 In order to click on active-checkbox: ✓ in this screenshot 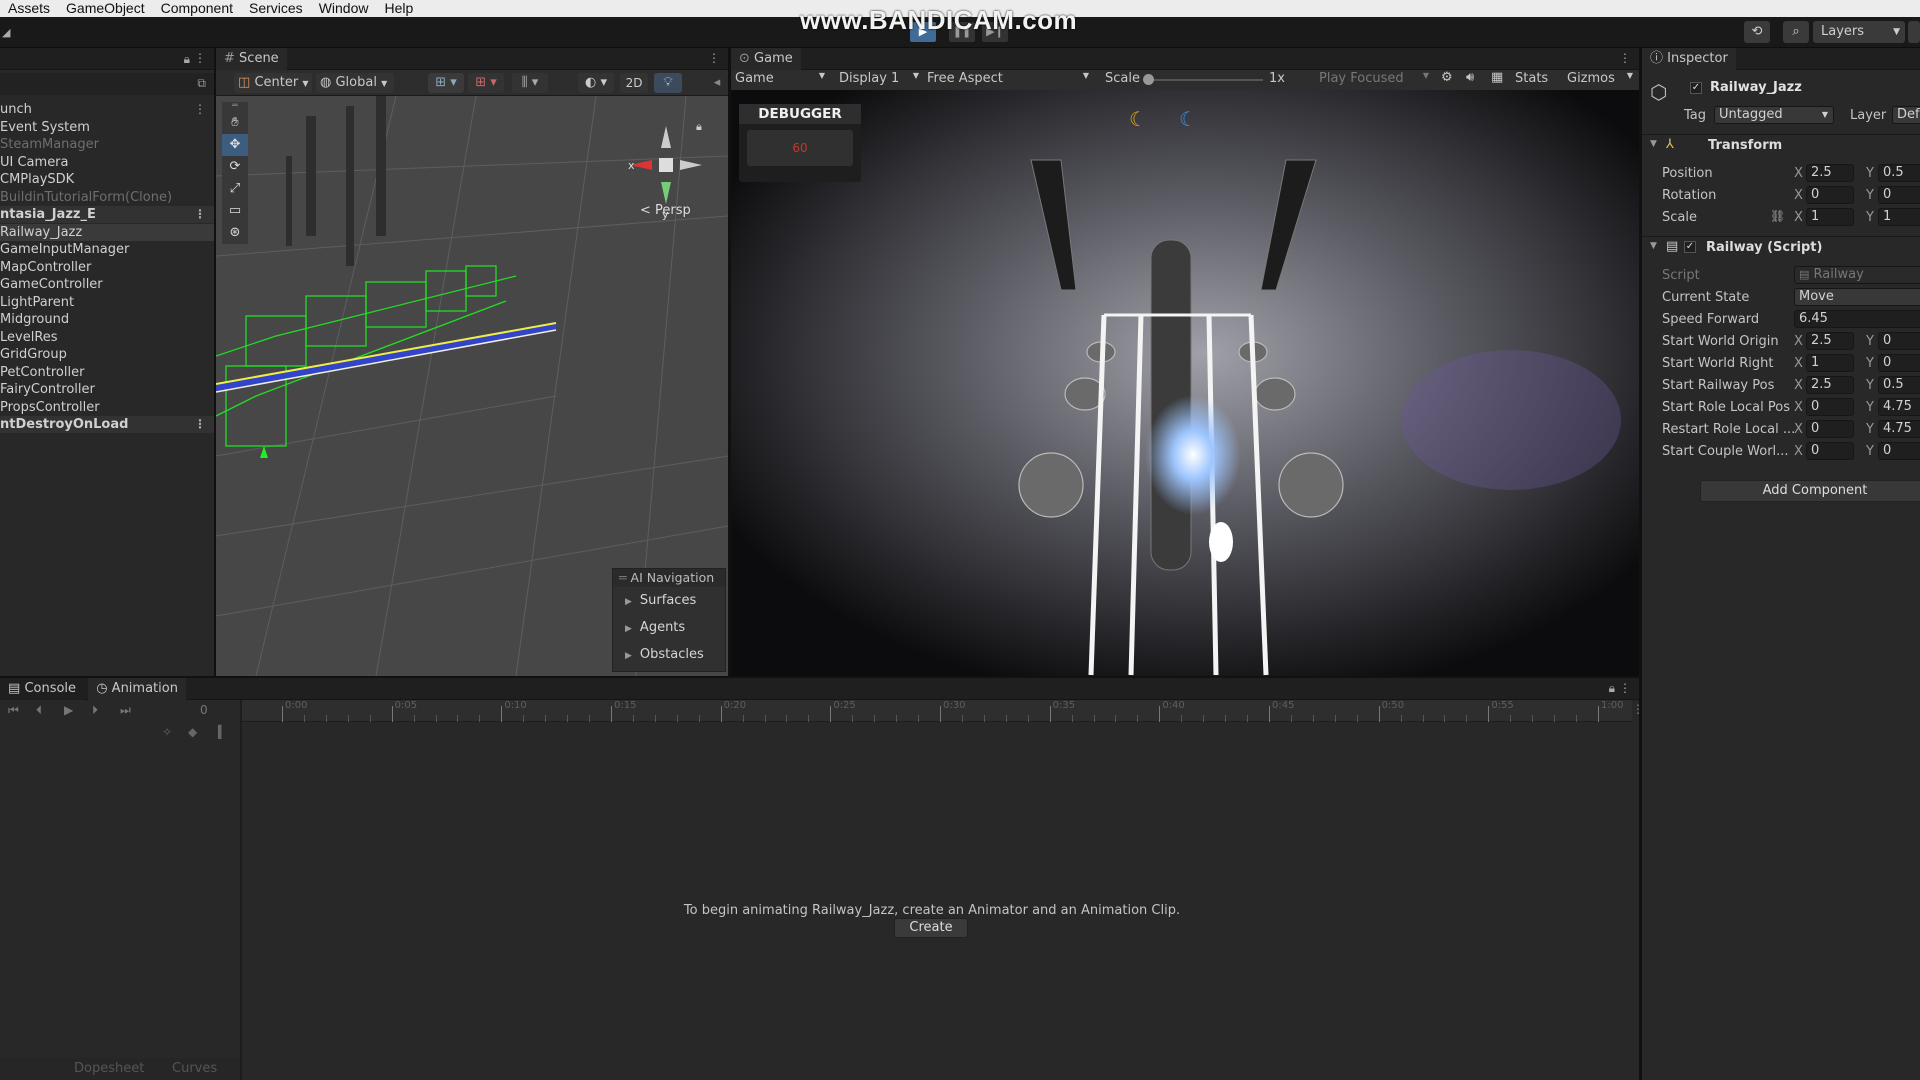, I will do `click(1696, 88)`.